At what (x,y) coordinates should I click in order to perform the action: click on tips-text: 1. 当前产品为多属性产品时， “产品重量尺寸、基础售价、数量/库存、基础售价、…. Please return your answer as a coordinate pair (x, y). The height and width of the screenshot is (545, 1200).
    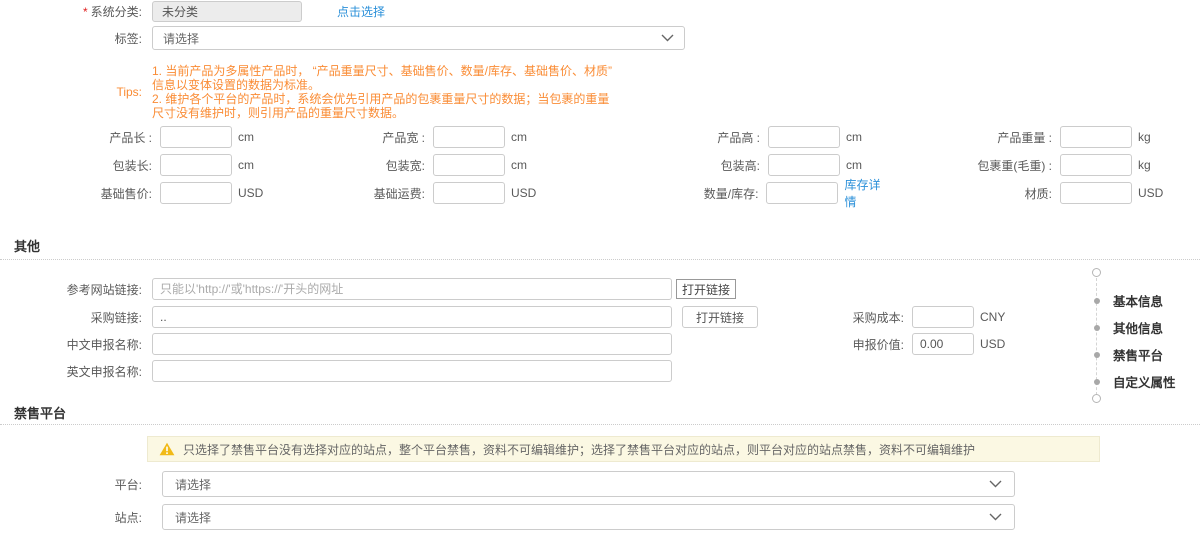
    Looking at the image, I should click on (383, 92).